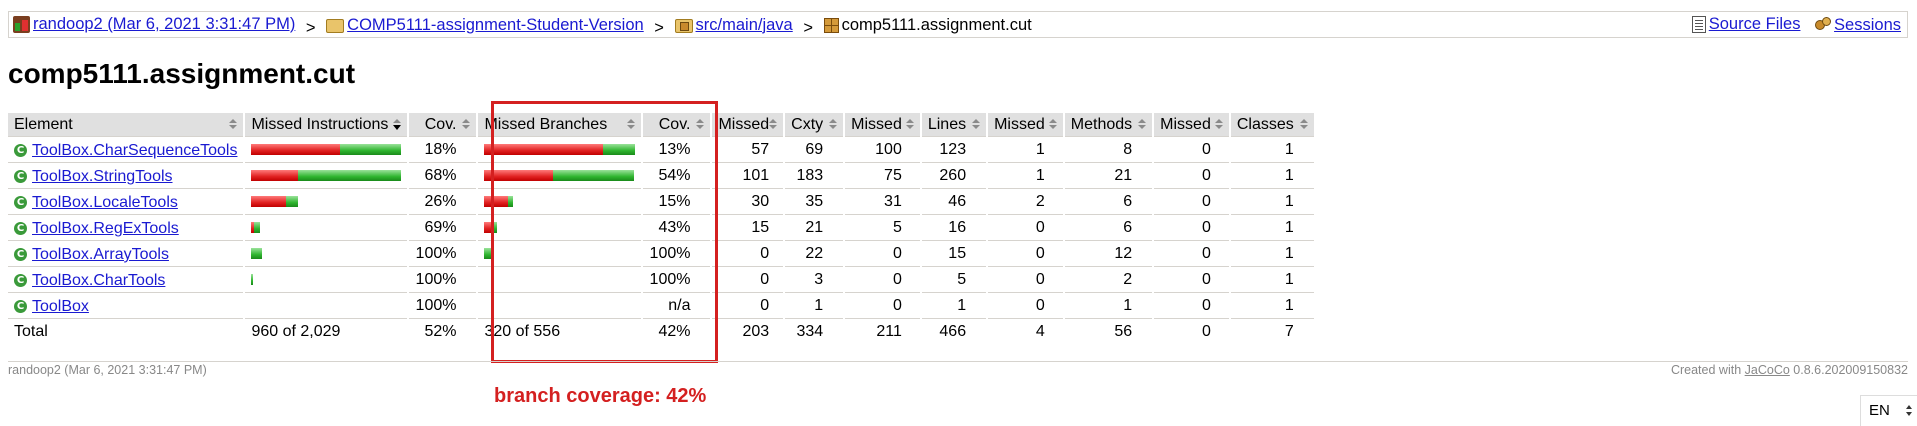 The image size is (1917, 426). Describe the element at coordinates (744, 124) in the screenshot. I see `col-cxty-missed-label: Missed` at that location.